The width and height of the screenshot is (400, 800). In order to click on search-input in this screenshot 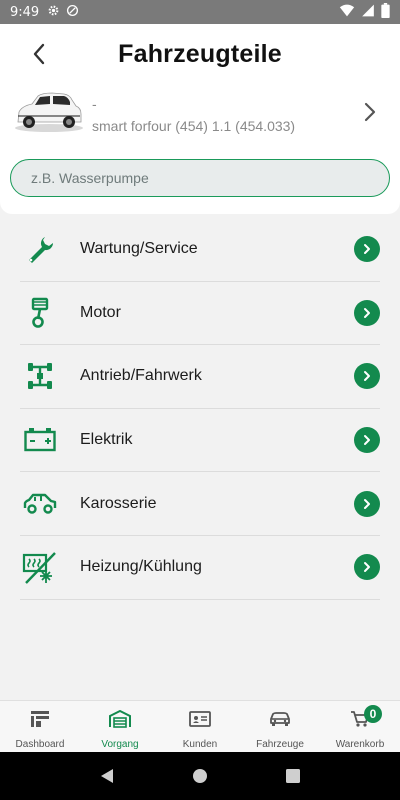, I will do `click(200, 178)`.